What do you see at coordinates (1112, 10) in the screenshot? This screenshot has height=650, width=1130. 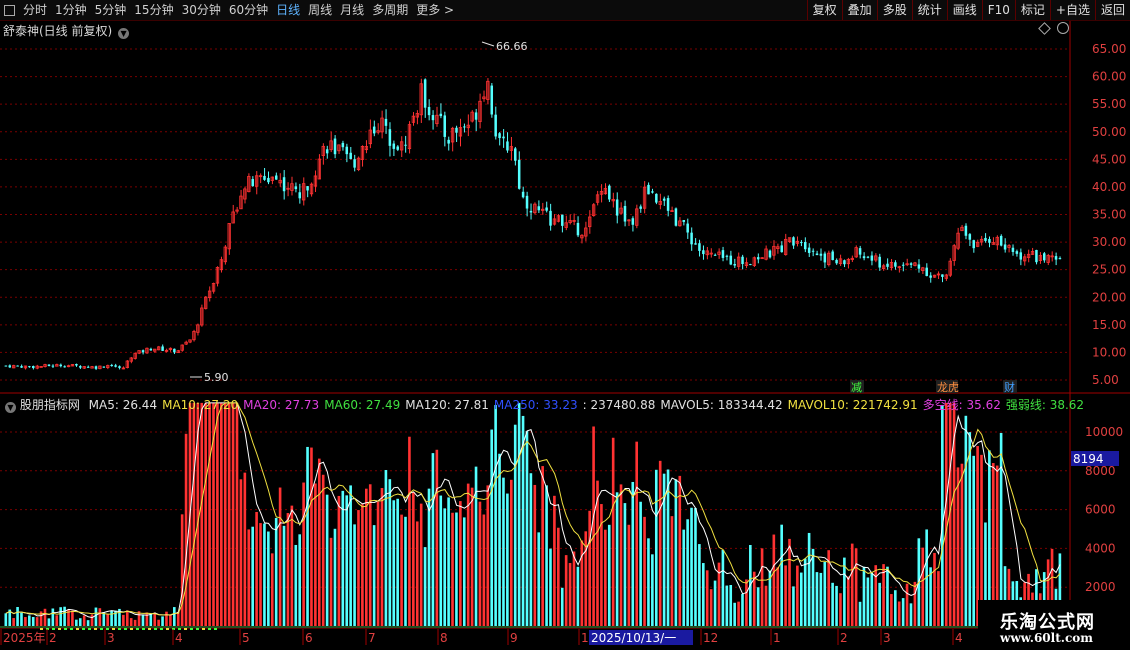 I see `toolbar-button-8: 返回` at bounding box center [1112, 10].